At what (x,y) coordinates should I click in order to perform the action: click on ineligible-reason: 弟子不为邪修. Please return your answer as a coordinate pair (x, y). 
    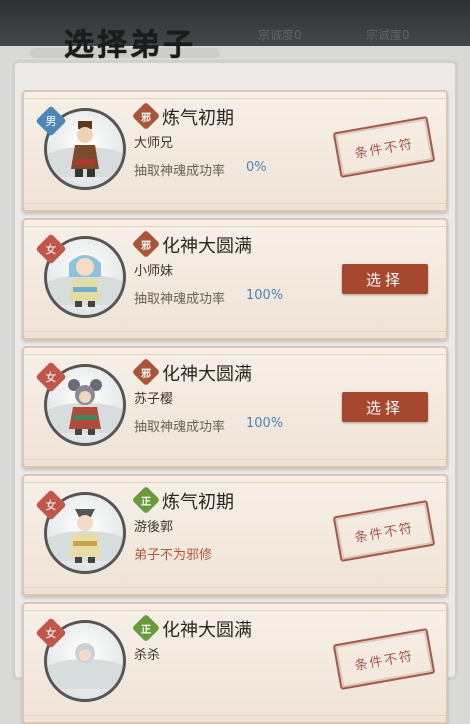
    Looking at the image, I should click on (173, 555).